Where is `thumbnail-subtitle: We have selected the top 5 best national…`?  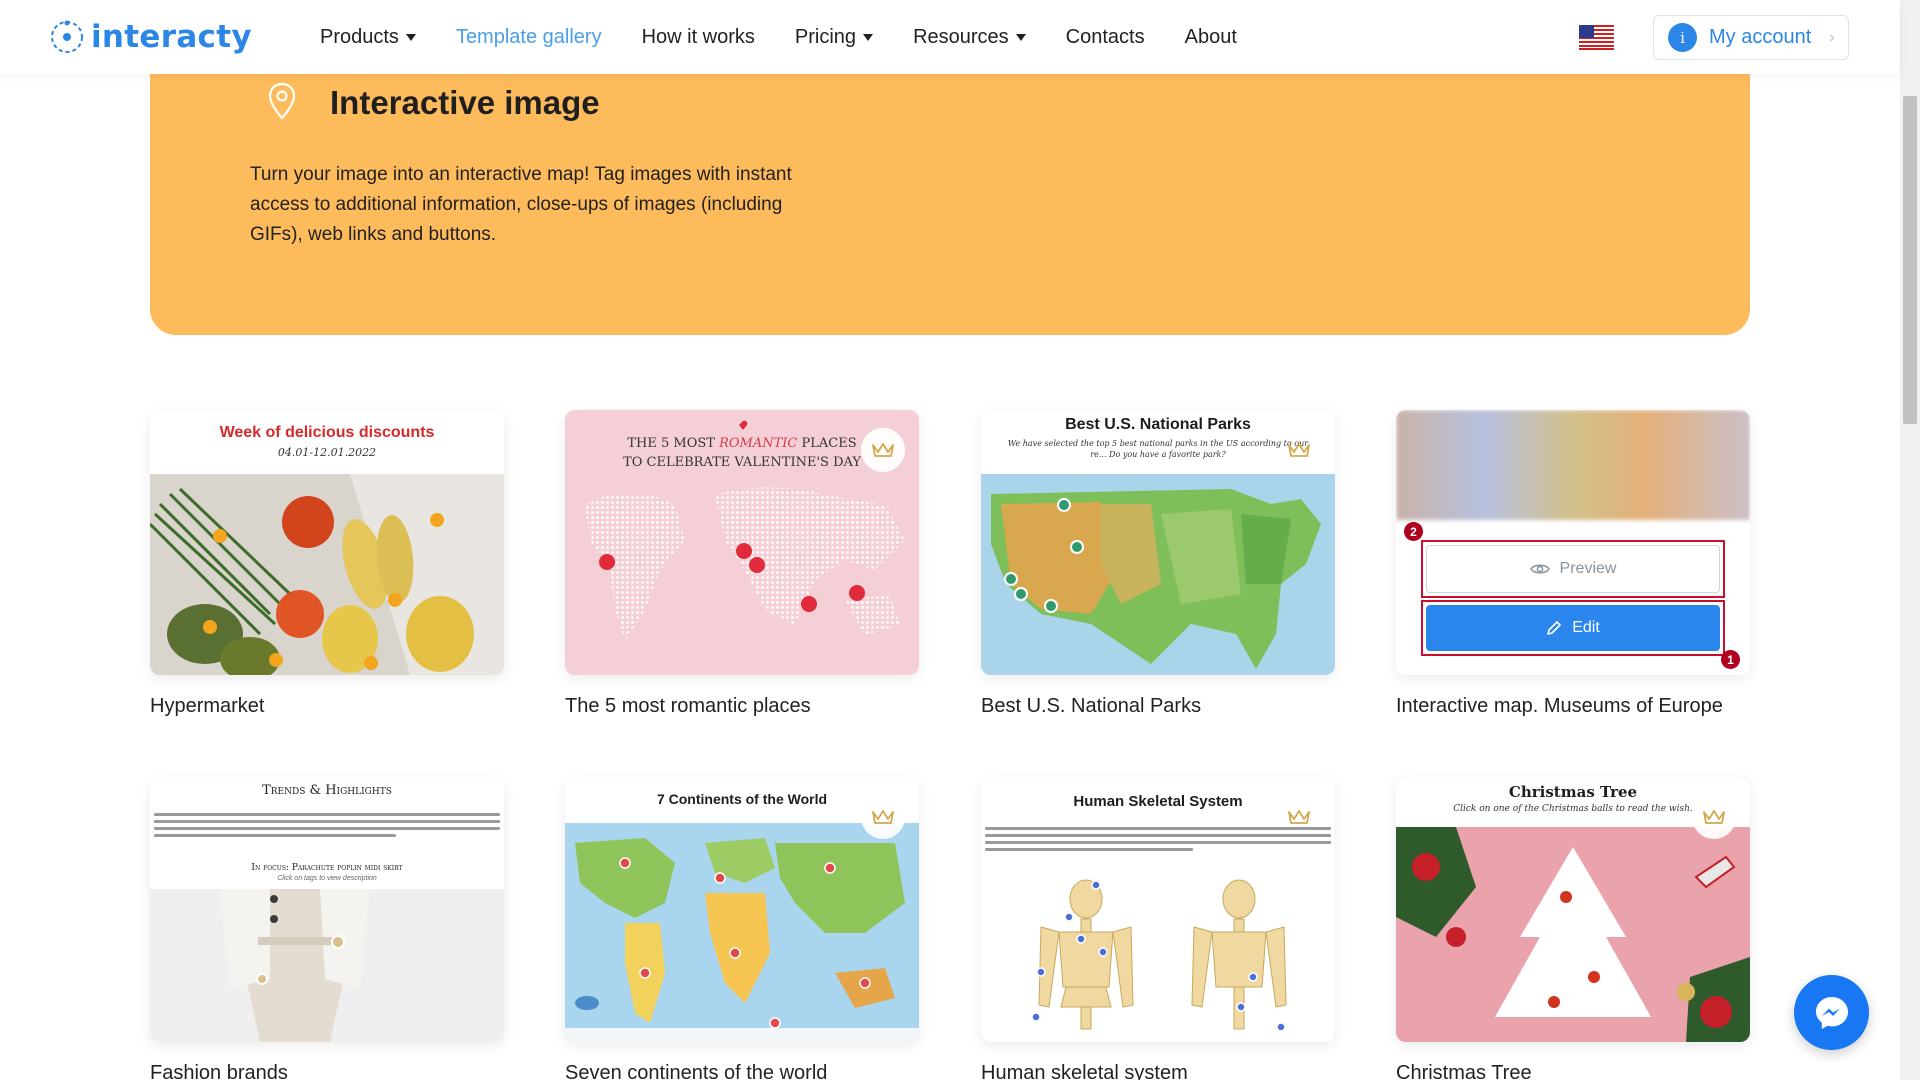 thumbnail-subtitle: We have selected the top 5 best national… is located at coordinates (1158, 449).